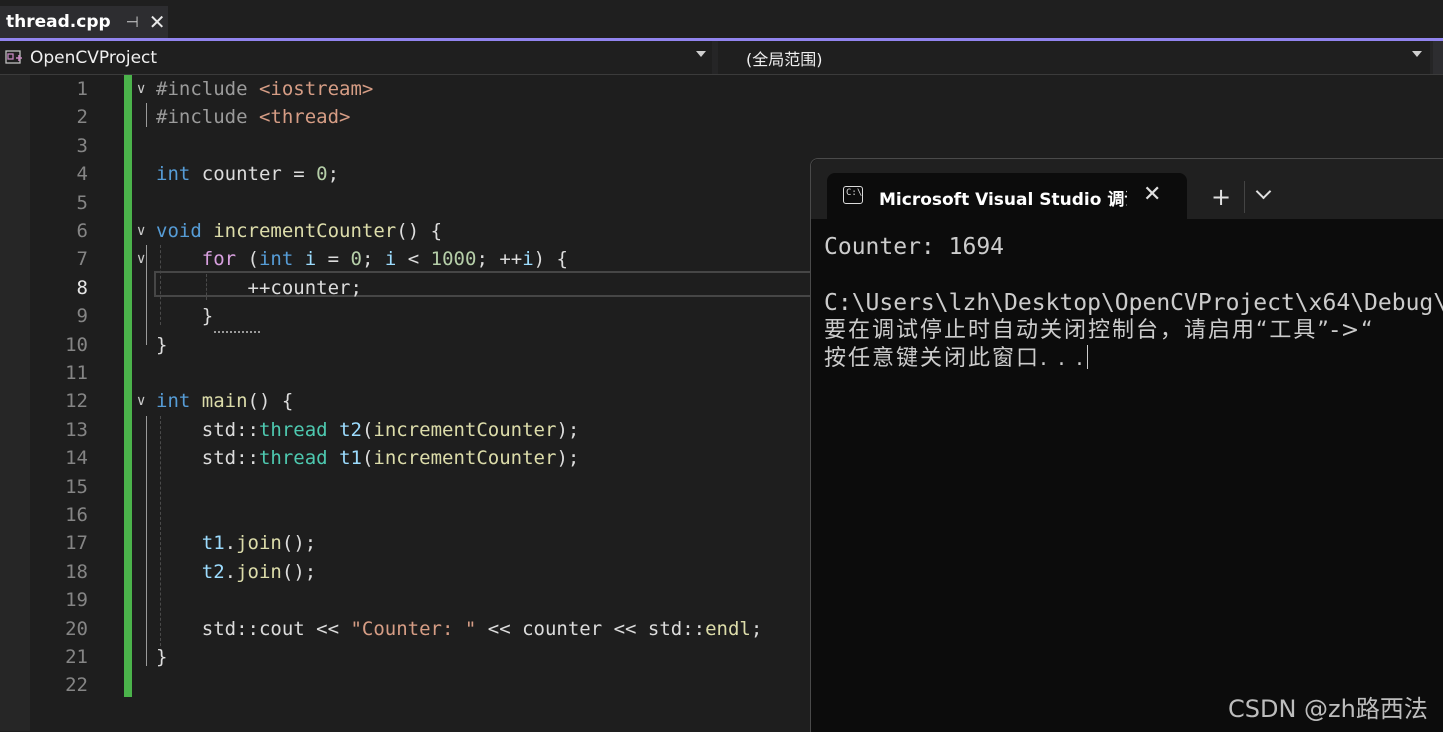 This screenshot has height=732, width=1443. I want to click on console-line: 按任意键关闭此窗口. . ., so click(956, 359).